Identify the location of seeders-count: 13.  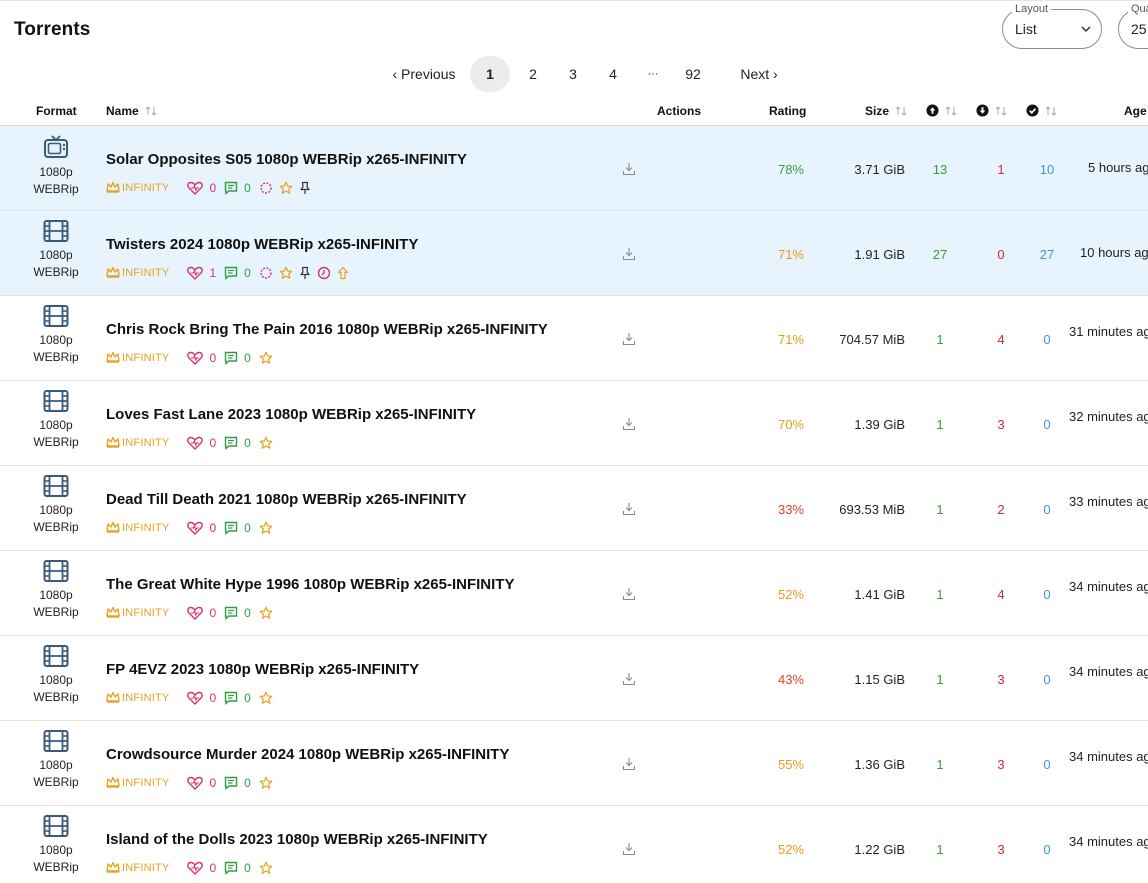
(940, 169).